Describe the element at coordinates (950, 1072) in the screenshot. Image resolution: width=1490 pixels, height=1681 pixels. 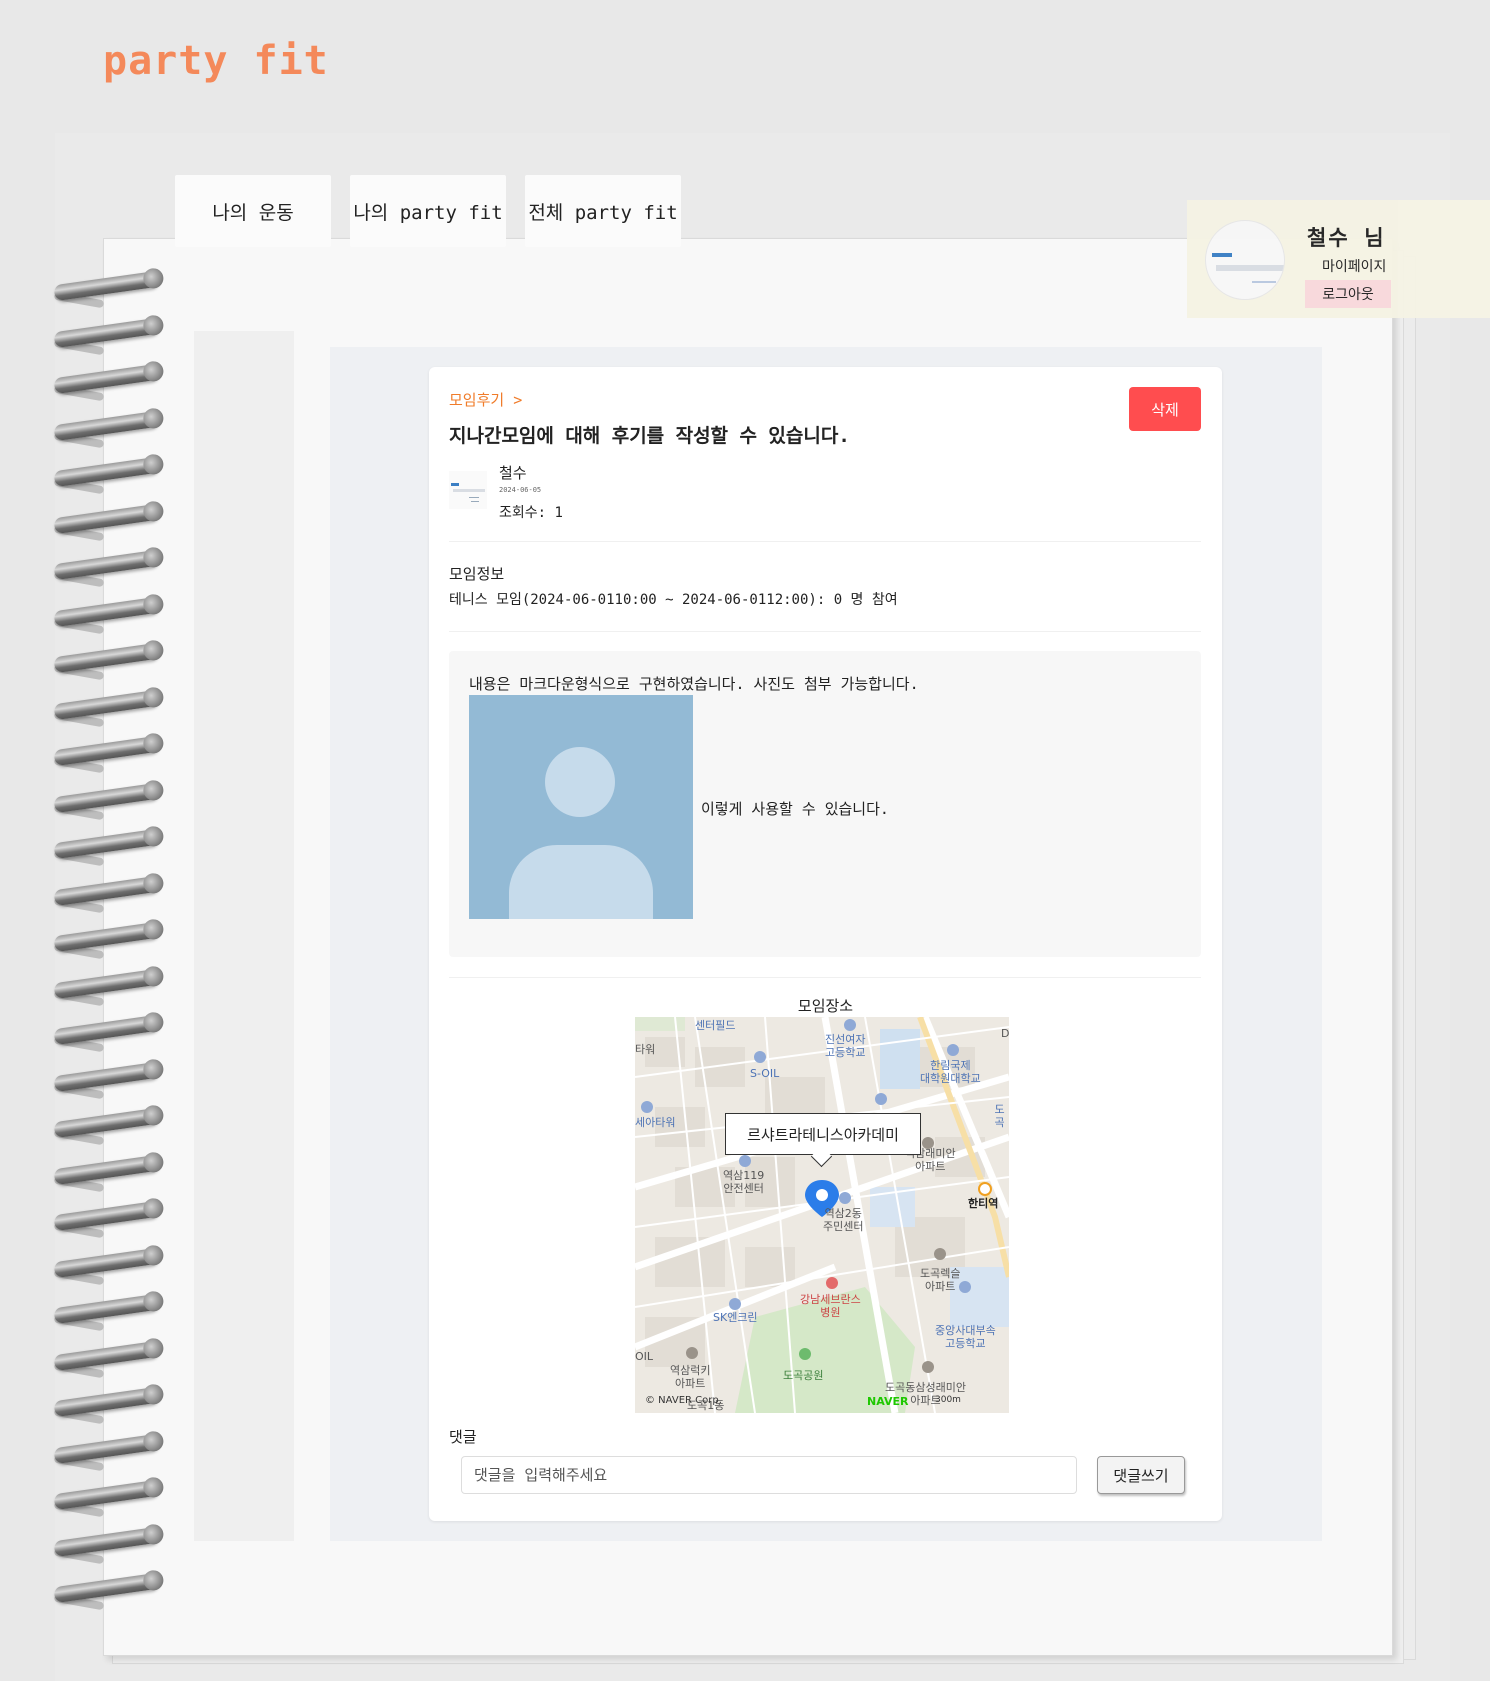
I see `map-label: 한림국제 대학원대학교` at that location.